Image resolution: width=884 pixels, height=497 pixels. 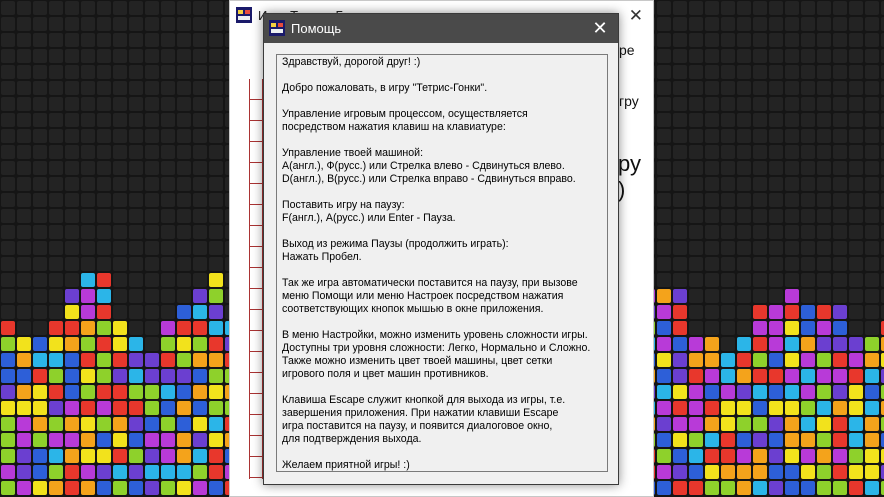 I want to click on close-icon: ✕, so click(x=600, y=28).